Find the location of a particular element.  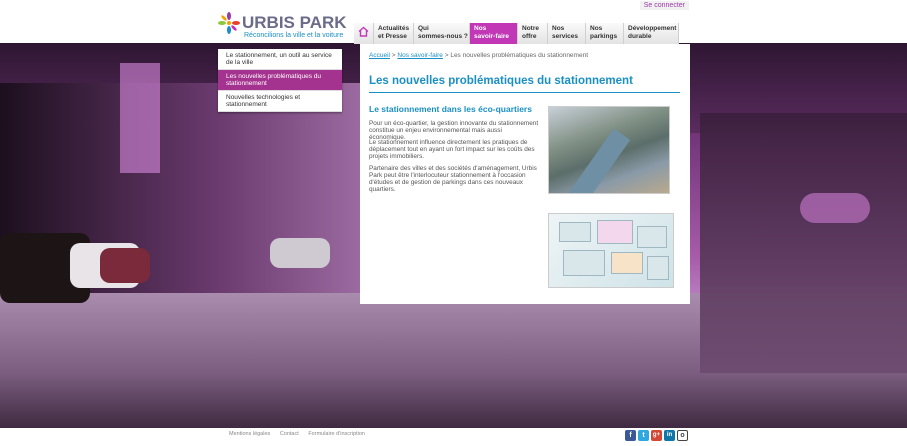

flower-logo-icon is located at coordinates (229, 23).